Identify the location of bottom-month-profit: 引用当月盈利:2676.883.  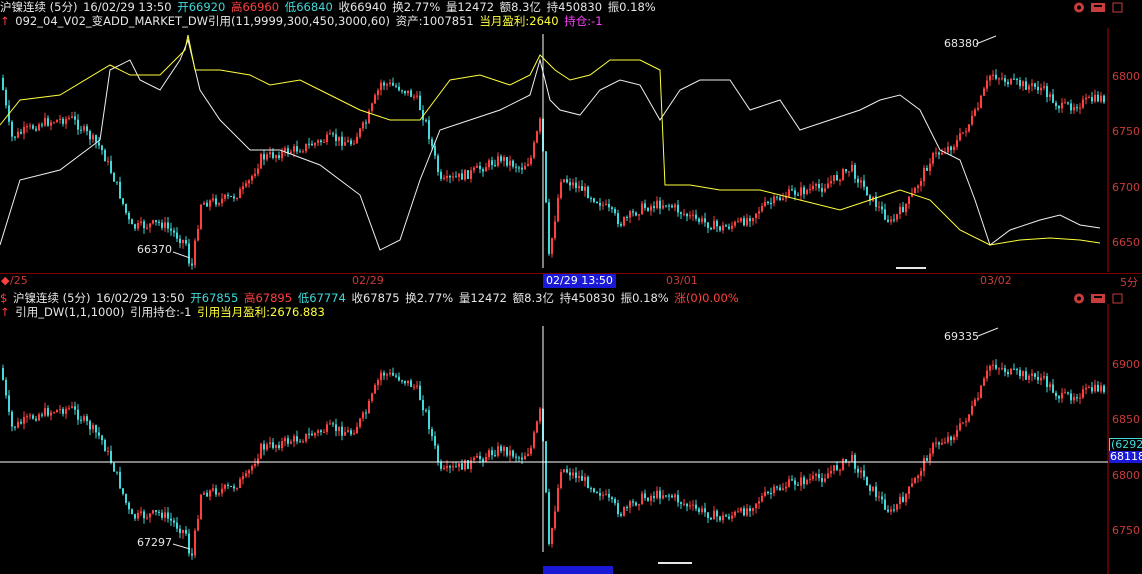
(261, 312).